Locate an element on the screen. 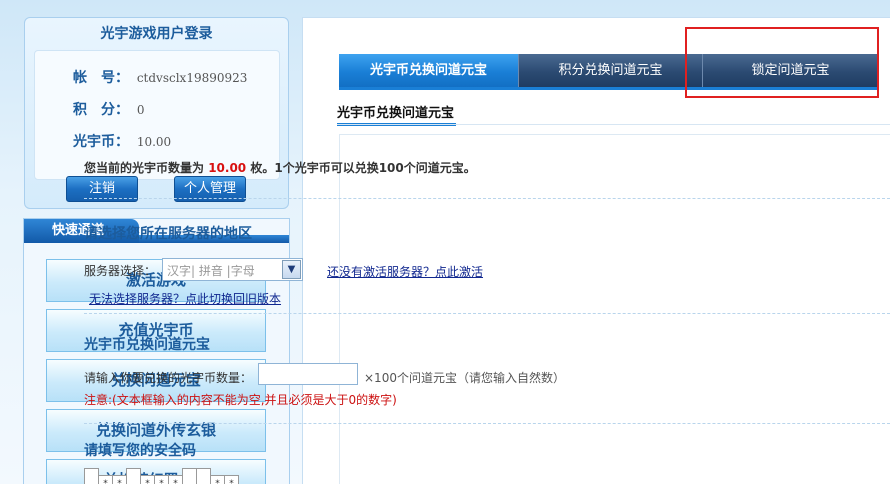 The image size is (890, 484). points-value: 0 is located at coordinates (140, 110).